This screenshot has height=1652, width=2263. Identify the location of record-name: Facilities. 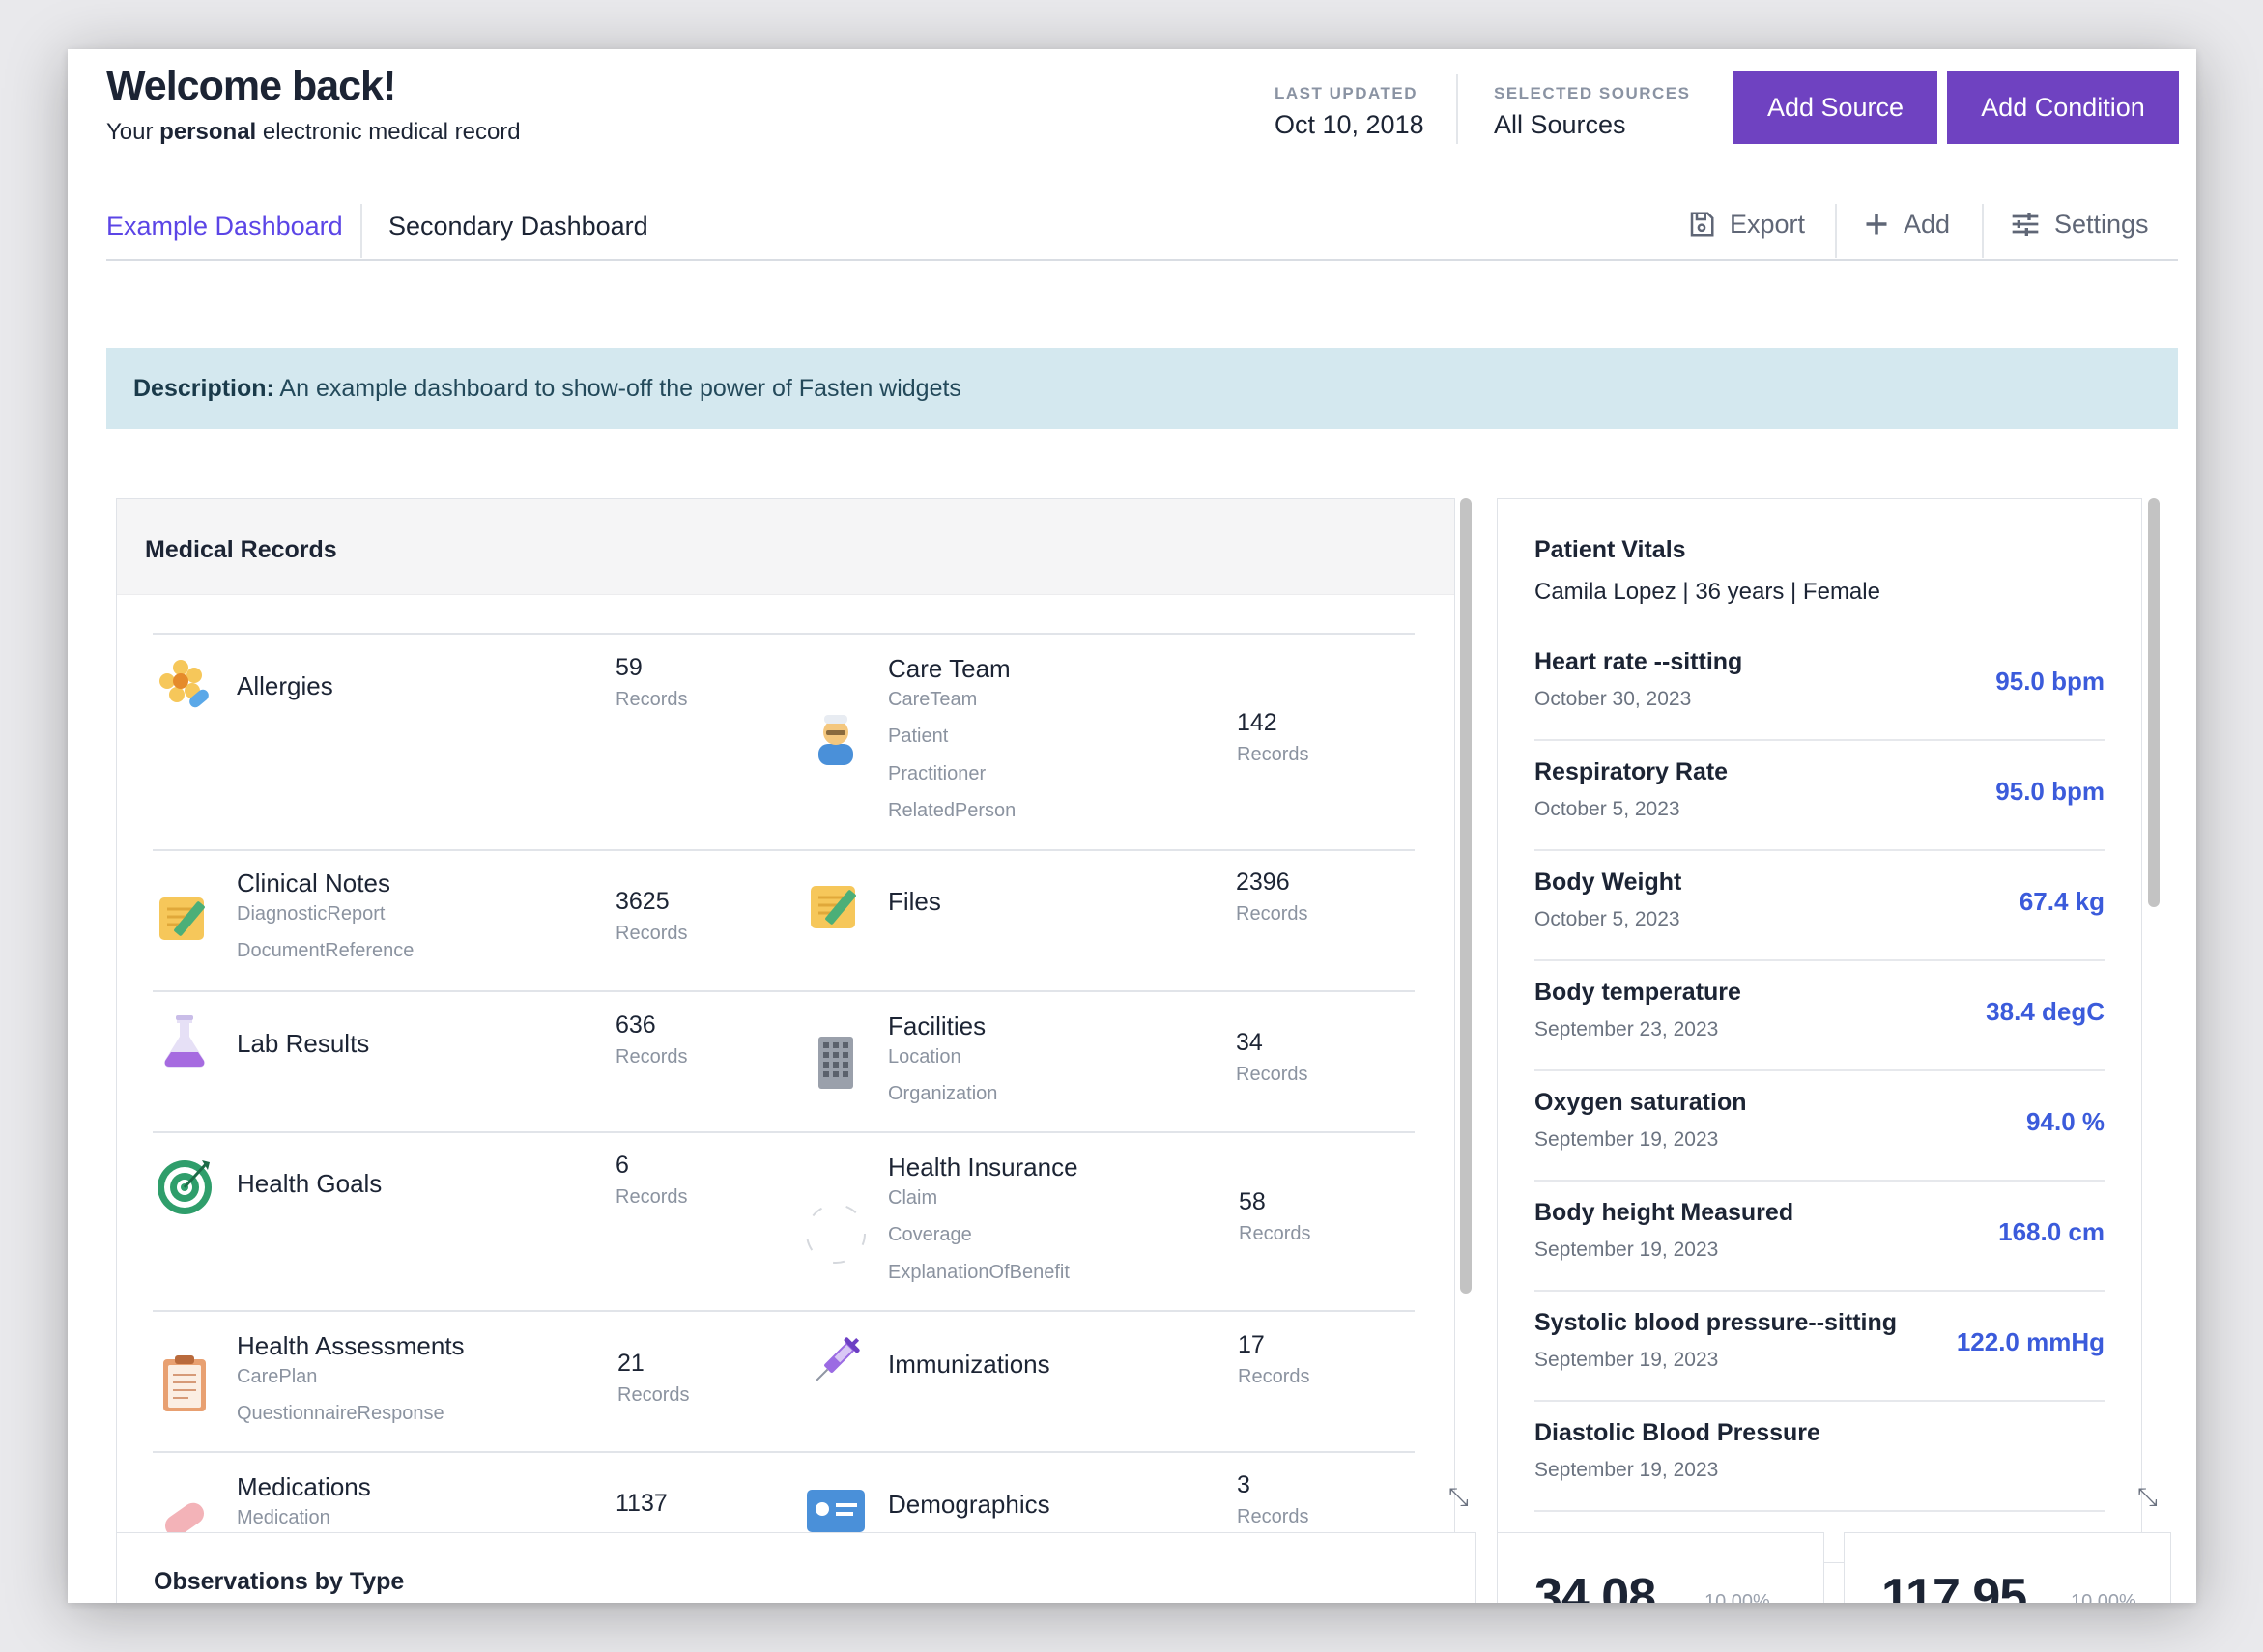
(937, 1025).